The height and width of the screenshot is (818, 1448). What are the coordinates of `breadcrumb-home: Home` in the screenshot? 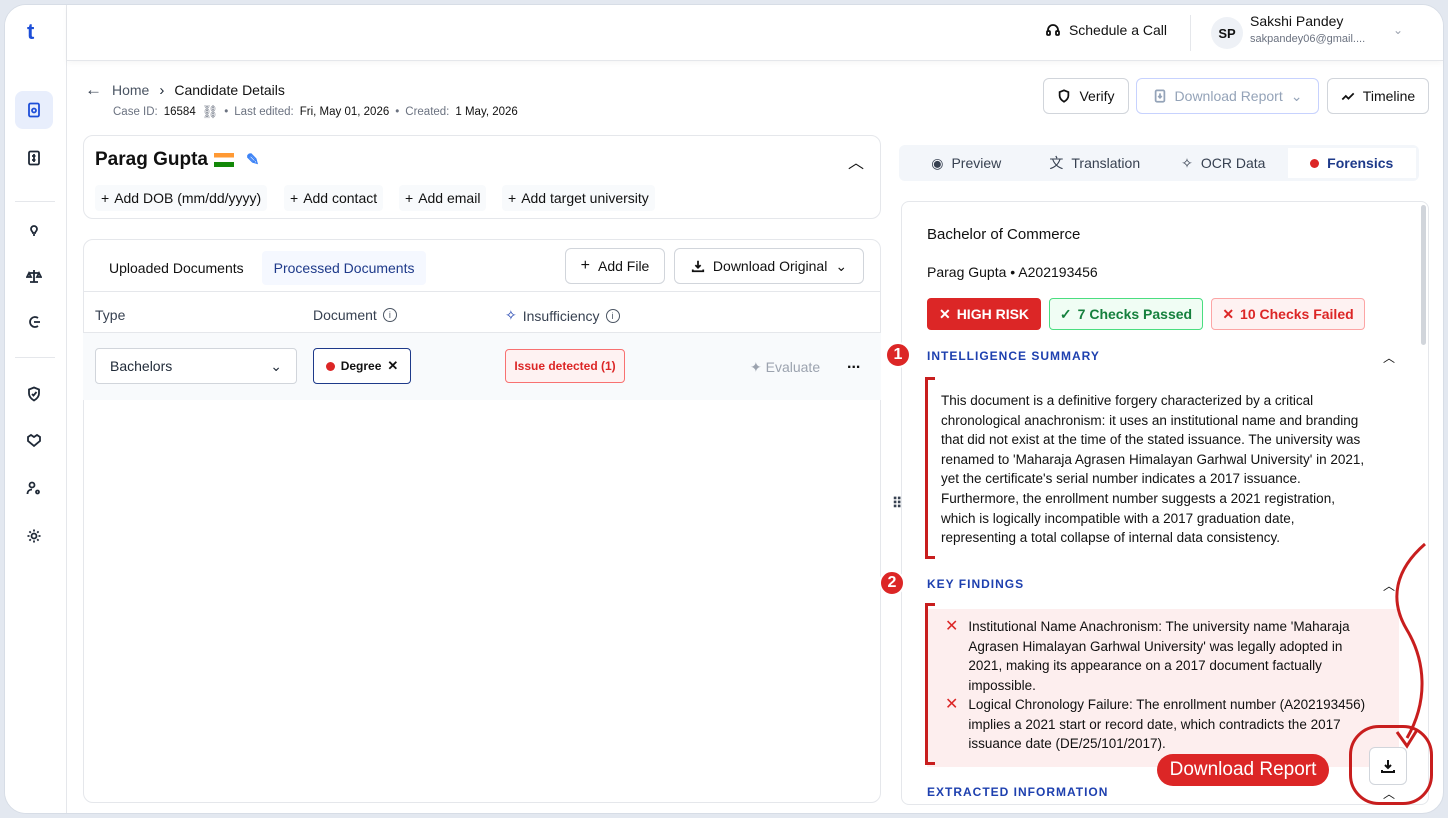 It's located at (130, 90).